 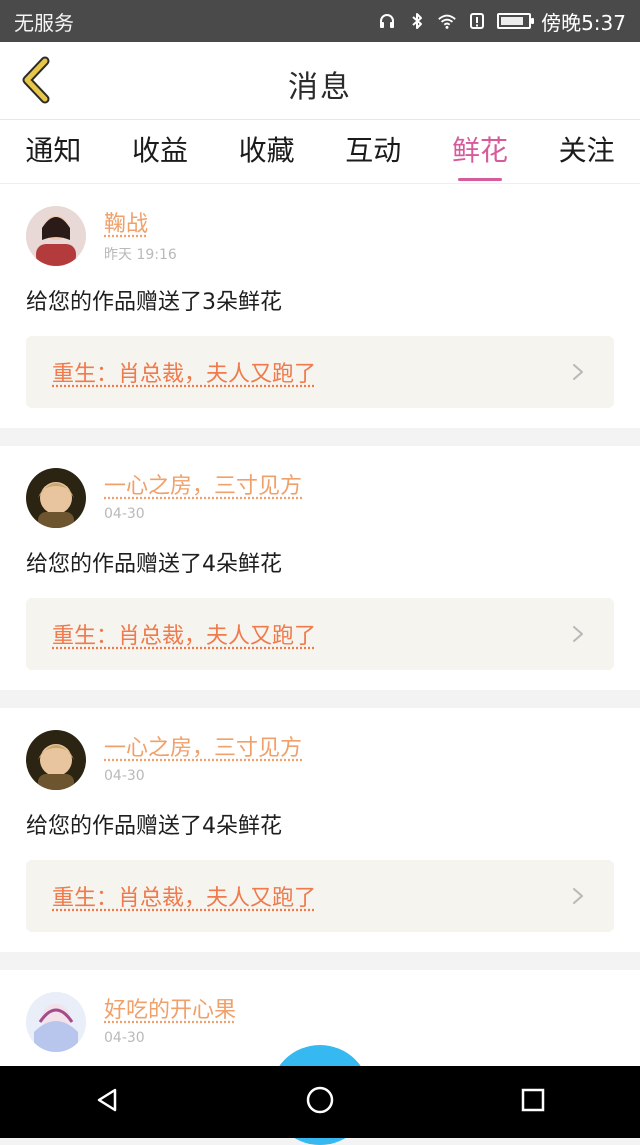 I want to click on home-circle-icon, so click(x=320, y=1102).